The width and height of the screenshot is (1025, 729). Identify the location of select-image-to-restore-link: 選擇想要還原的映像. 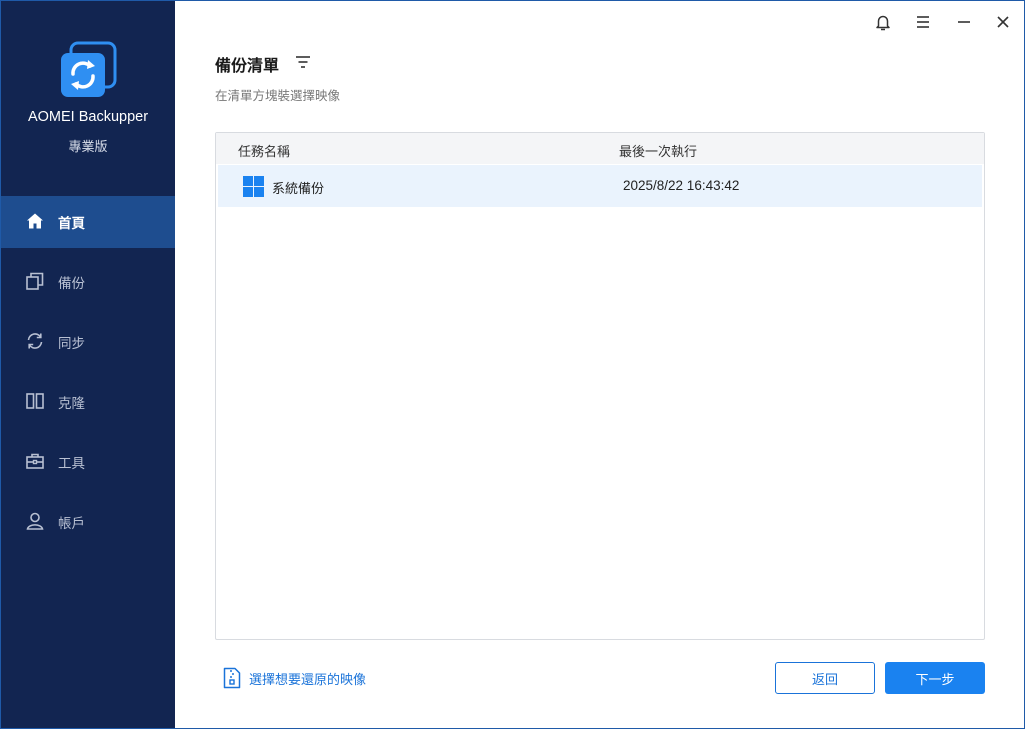
(294, 678).